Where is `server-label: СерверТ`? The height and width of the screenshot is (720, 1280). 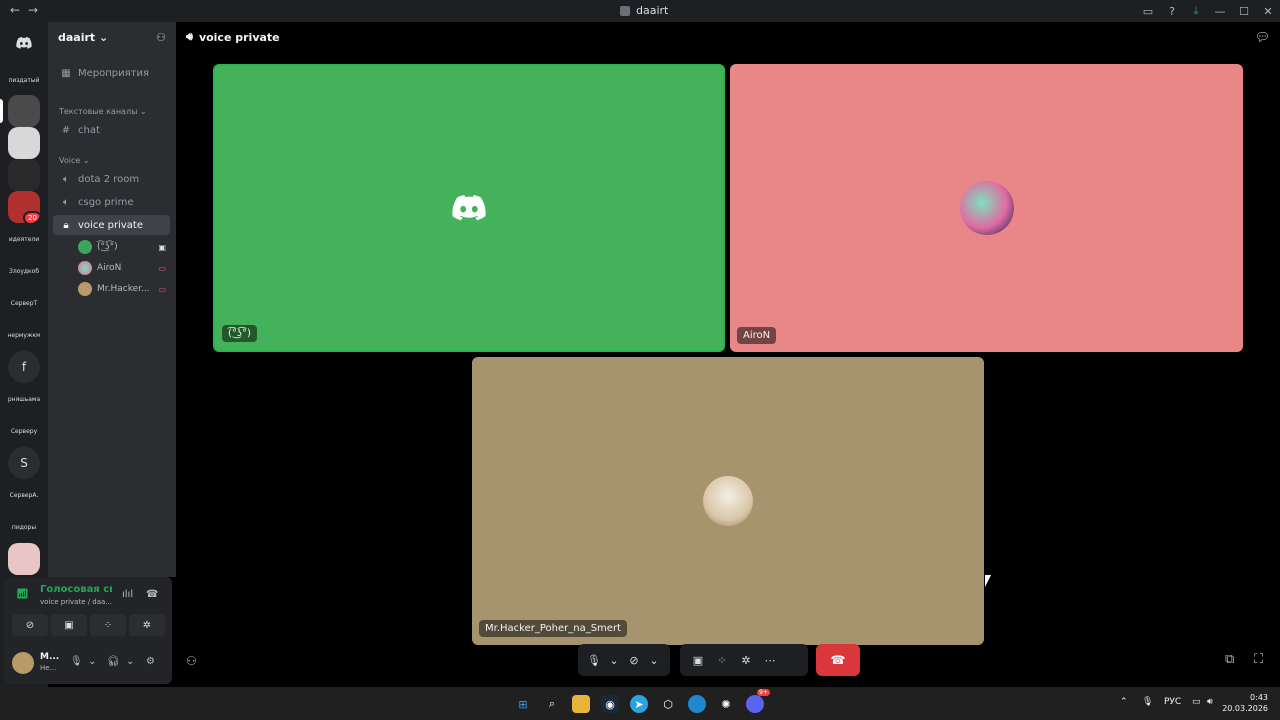
server-label: СерверТ is located at coordinates (24, 303).